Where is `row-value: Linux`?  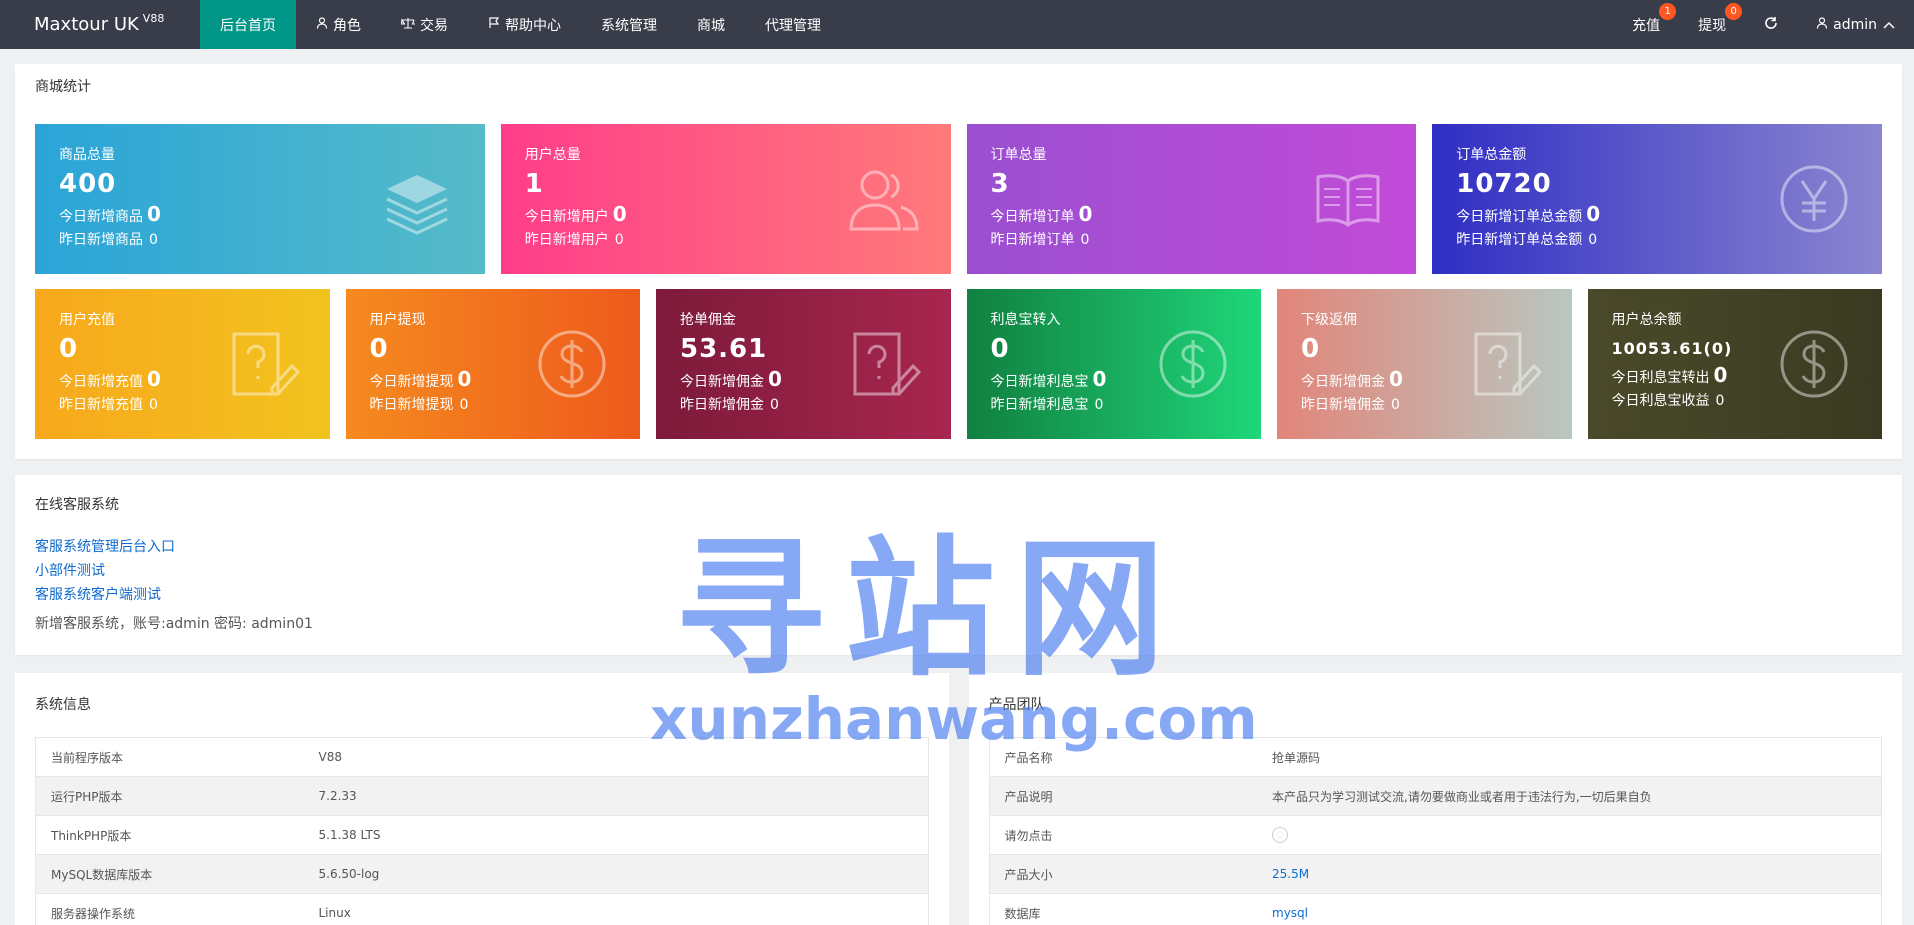 row-value: Linux is located at coordinates (615, 909).